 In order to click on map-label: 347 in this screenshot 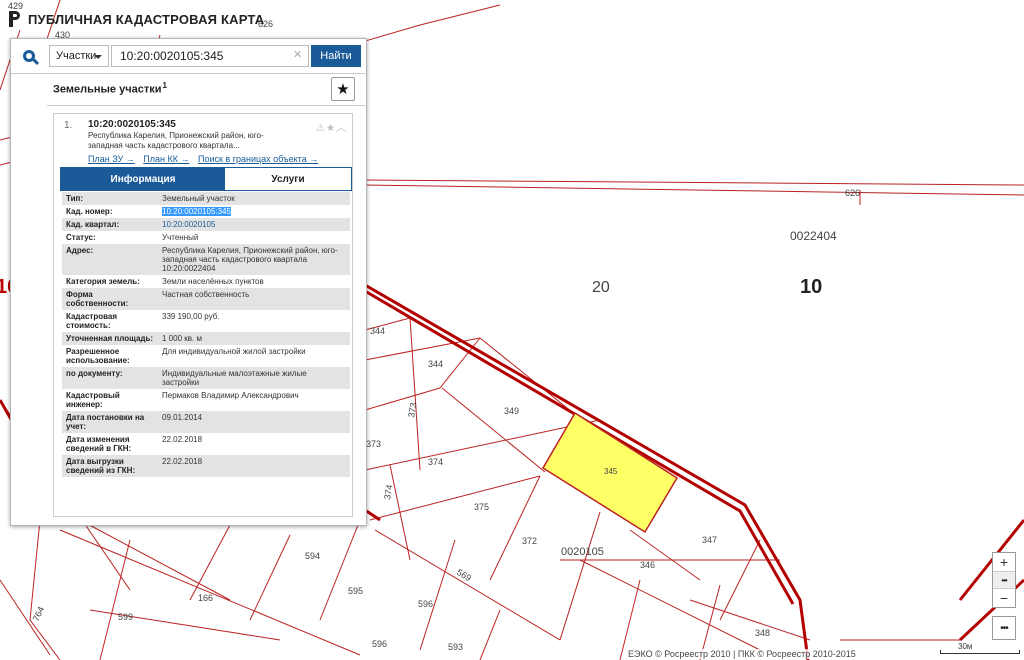, I will do `click(709, 540)`.